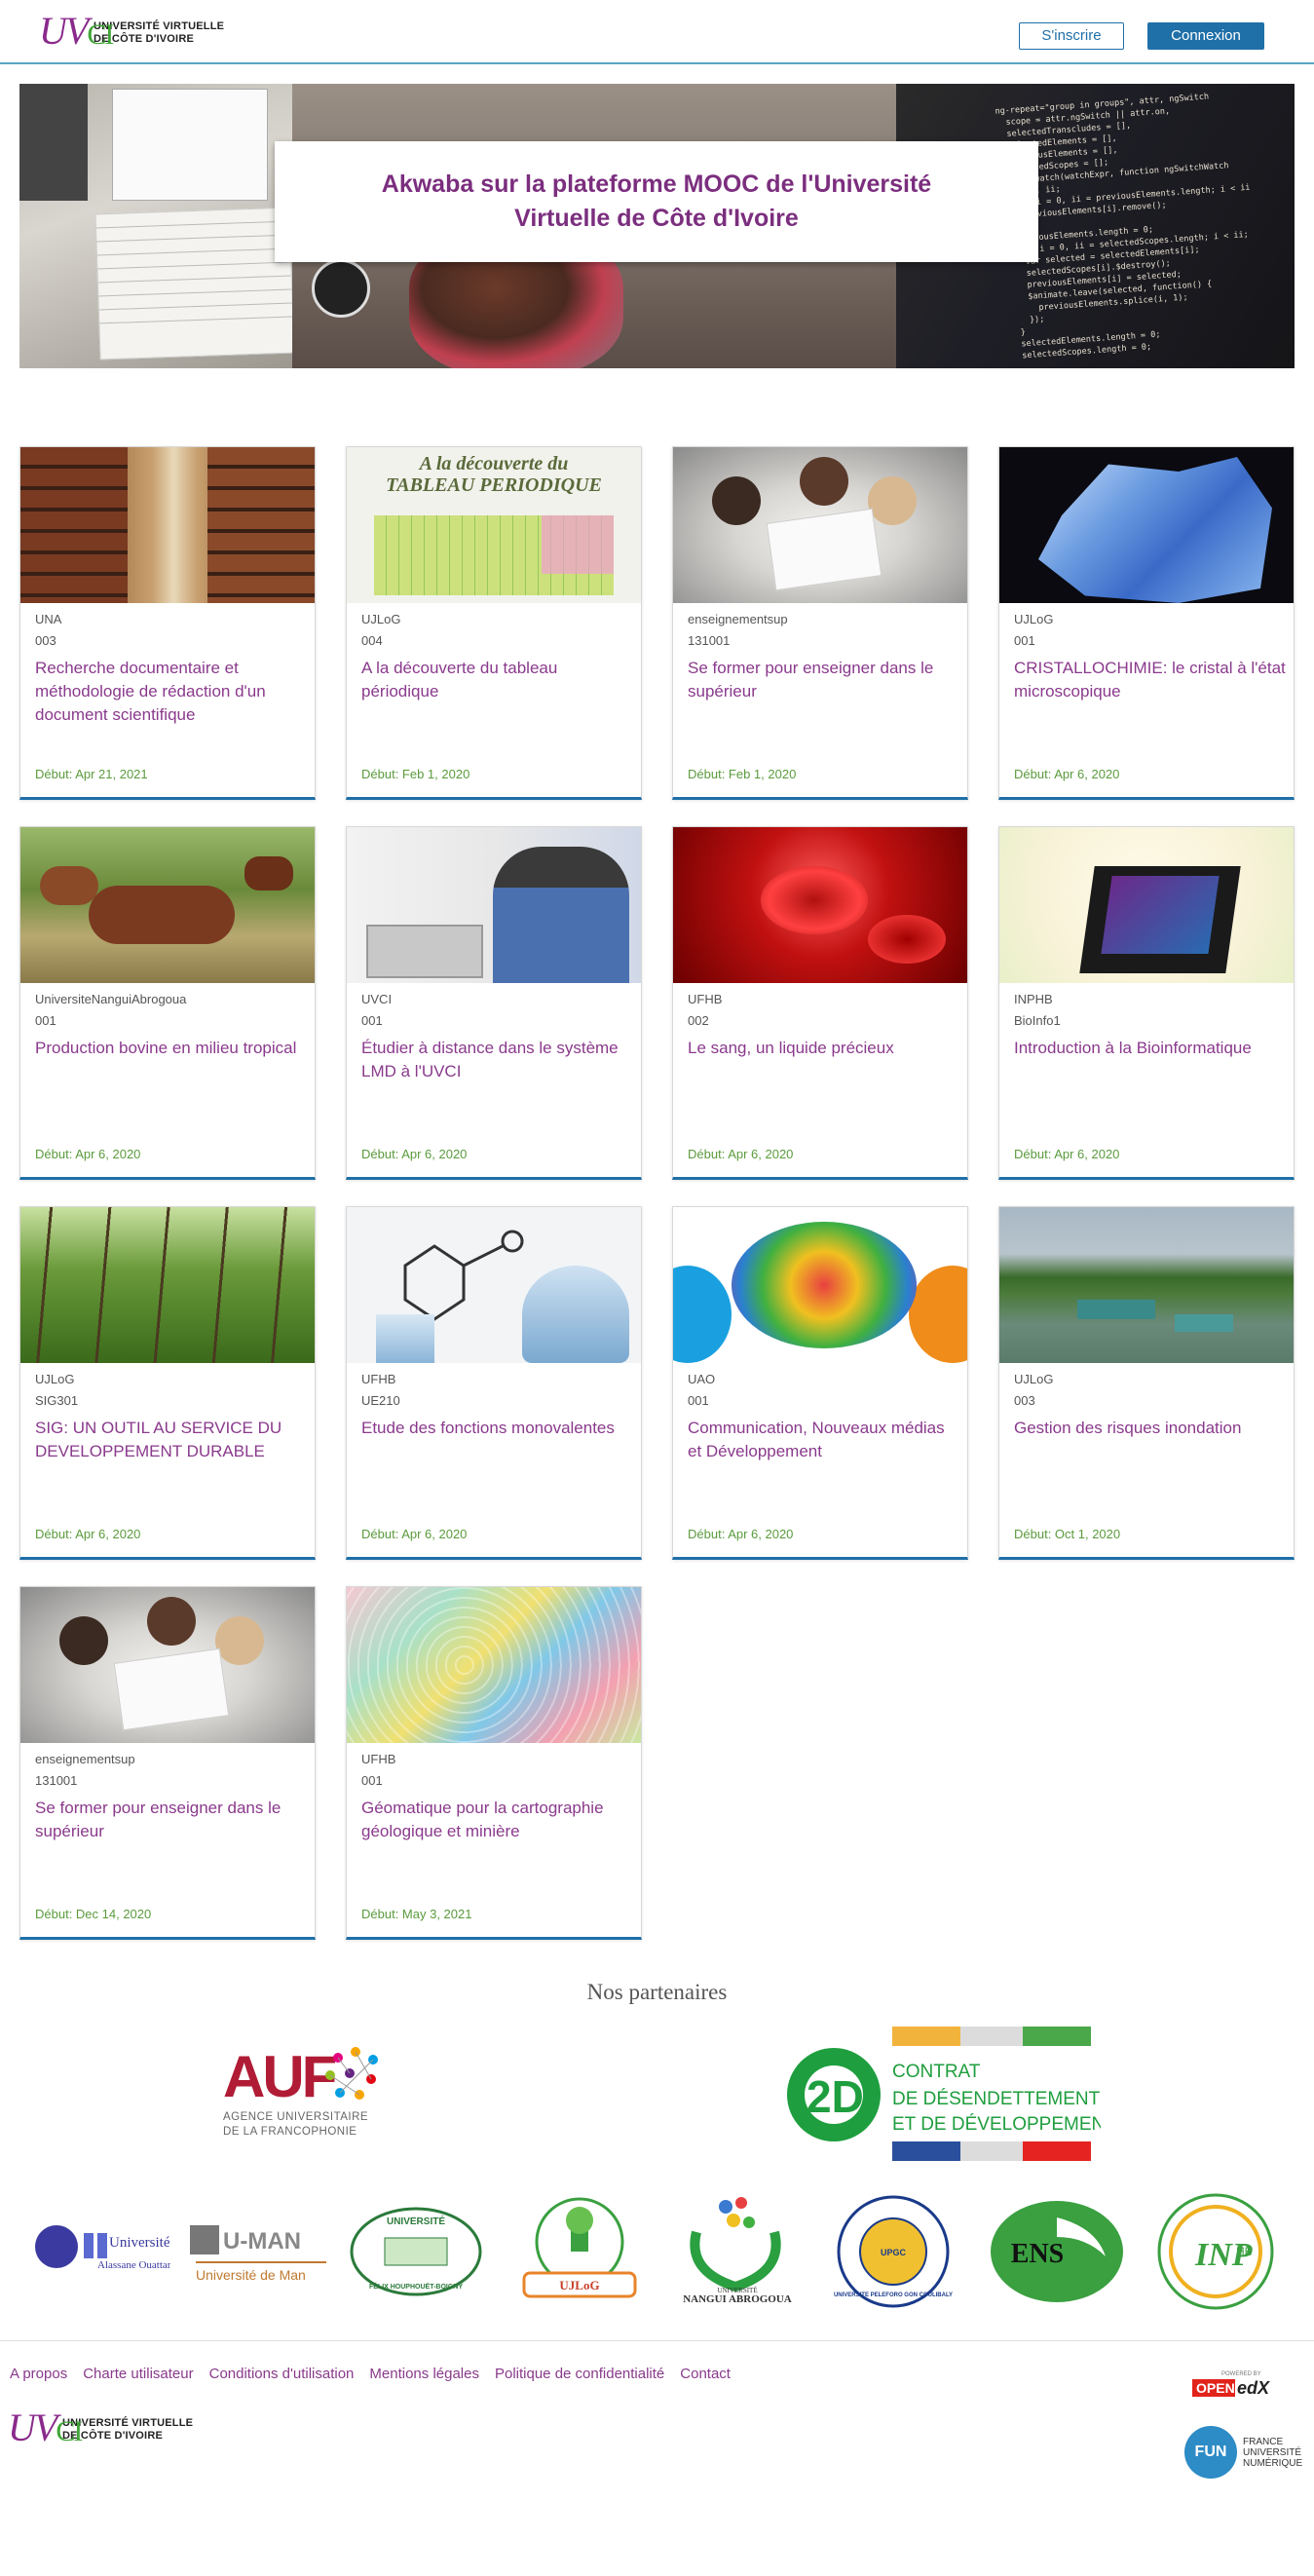 The image size is (1314, 2576). Describe the element at coordinates (76, 31) in the screenshot. I see `uvci-logo-mark: UVCI` at that location.